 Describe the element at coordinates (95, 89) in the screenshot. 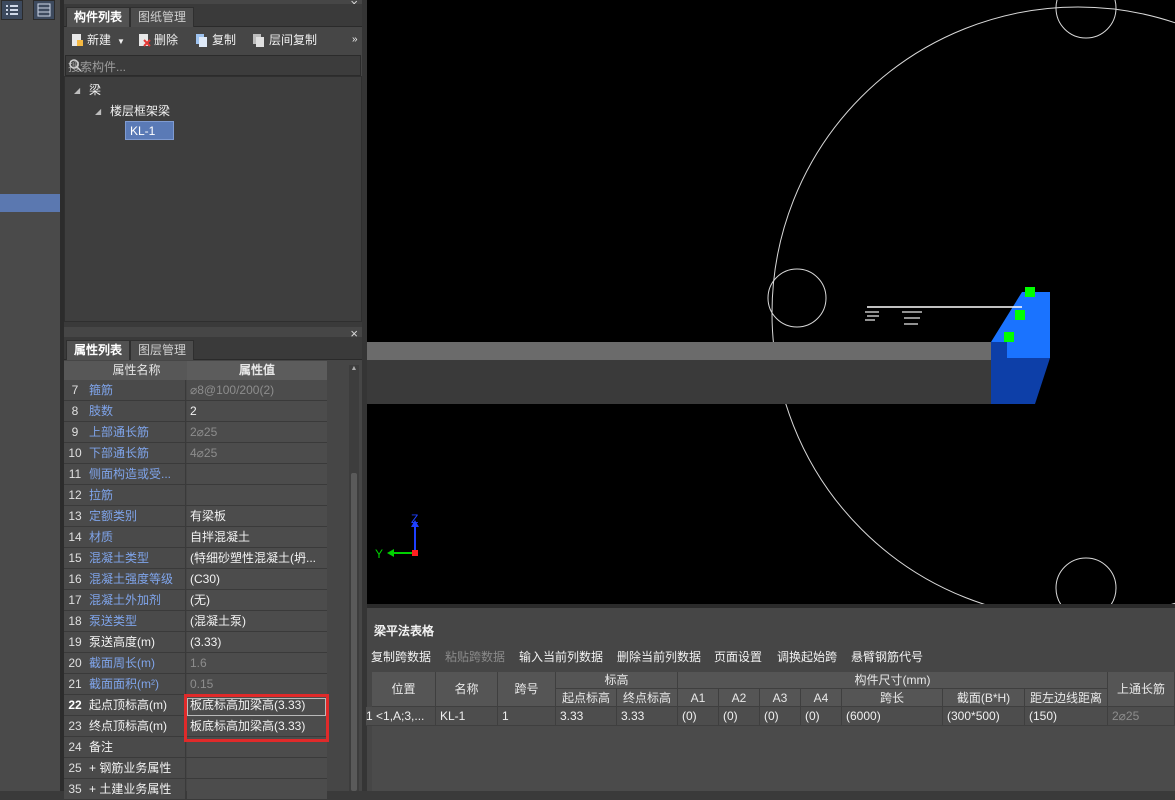

I see `tree-node-beam: 梁` at that location.